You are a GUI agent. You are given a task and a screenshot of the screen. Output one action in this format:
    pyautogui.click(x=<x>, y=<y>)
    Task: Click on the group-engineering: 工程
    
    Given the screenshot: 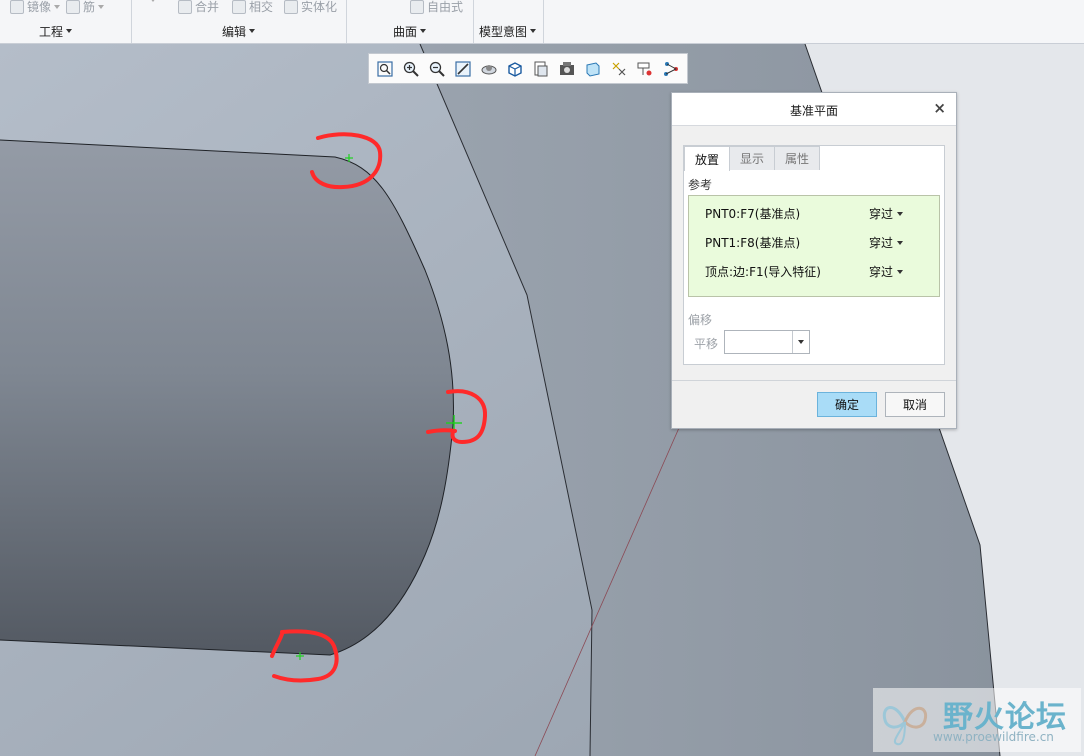 What is the action you would take?
    pyautogui.click(x=56, y=31)
    